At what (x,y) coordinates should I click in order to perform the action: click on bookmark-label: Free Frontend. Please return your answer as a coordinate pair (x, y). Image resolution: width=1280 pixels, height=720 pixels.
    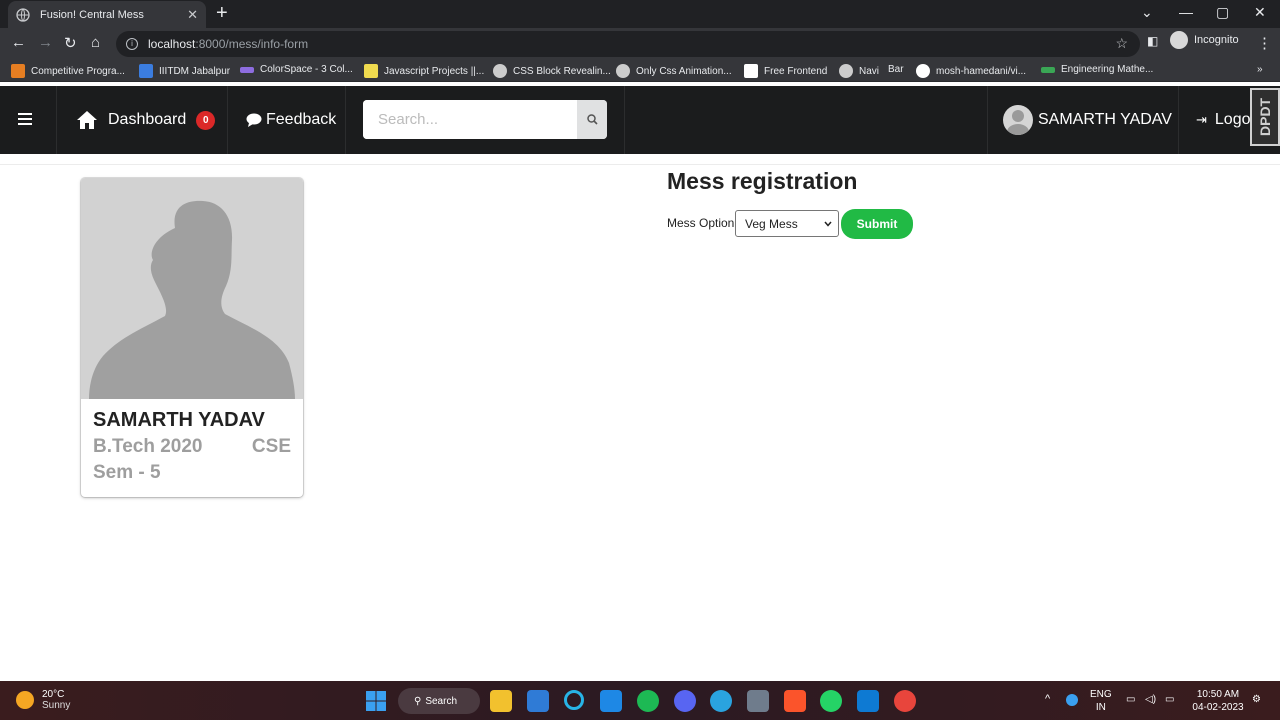
    Looking at the image, I should click on (796, 71).